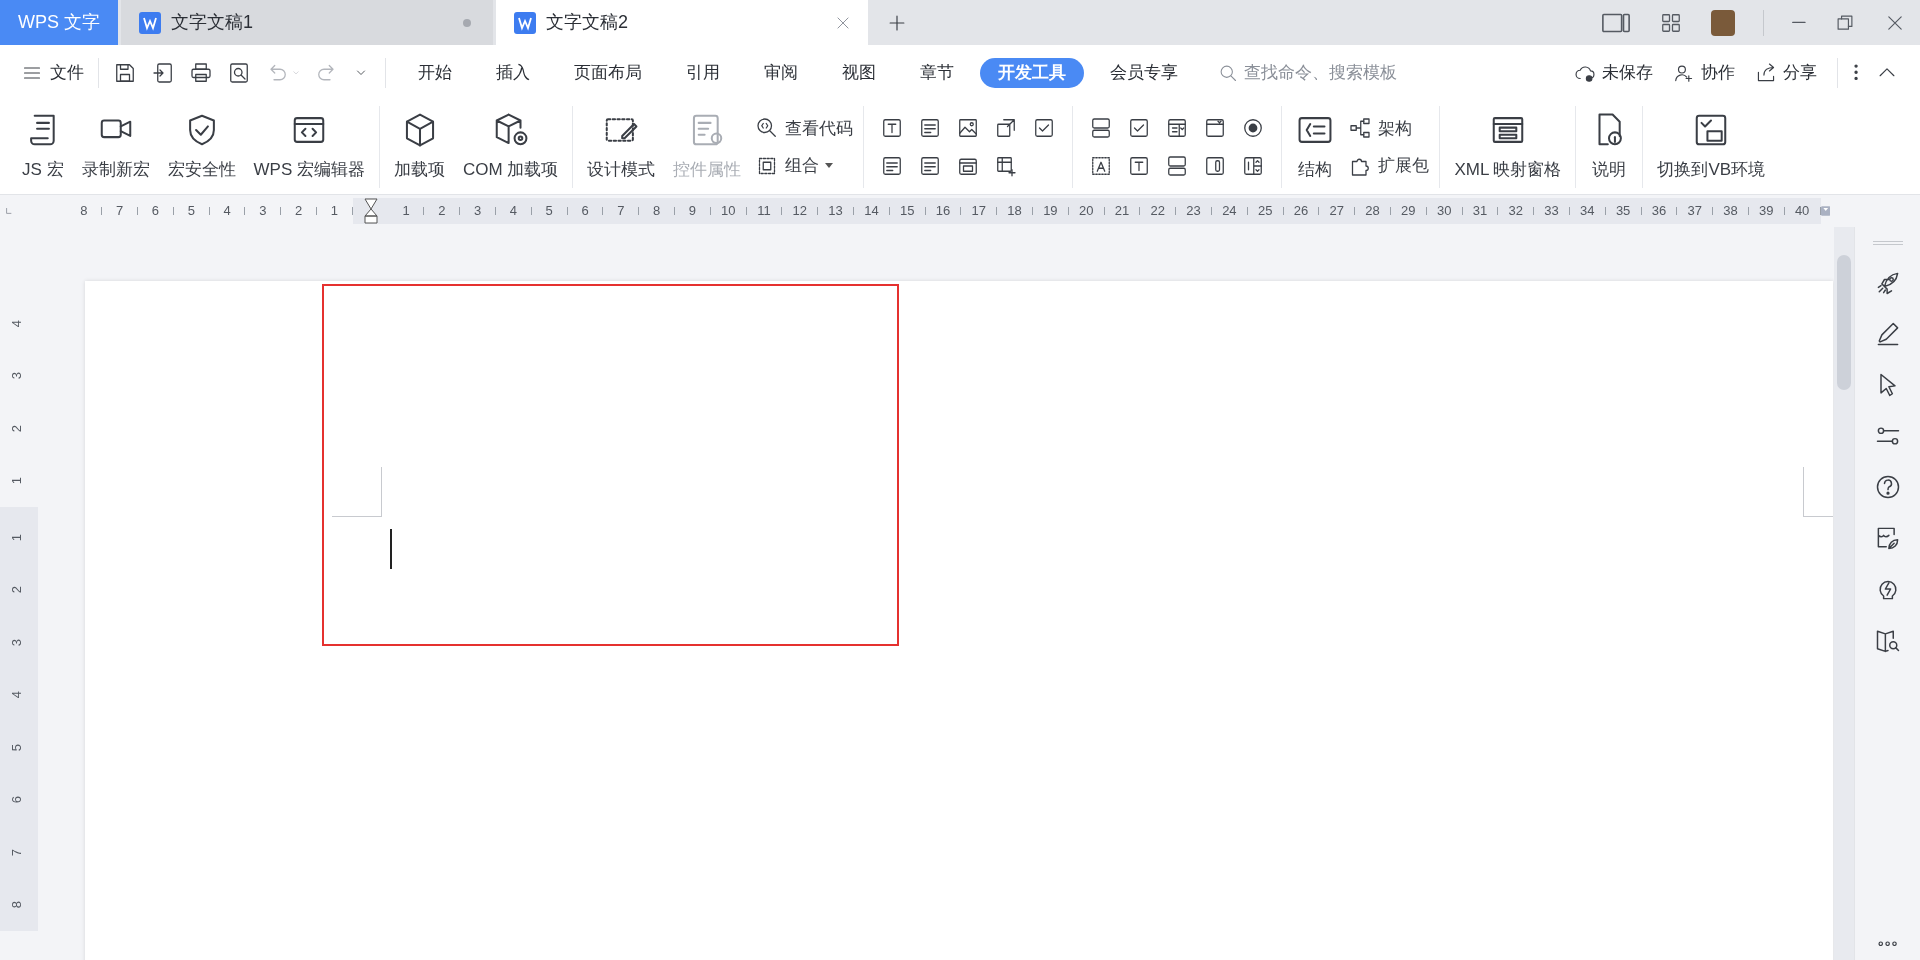 The height and width of the screenshot is (960, 1920). What do you see at coordinates (804, 128) in the screenshot?
I see `ribbon-button: 查看代码` at bounding box center [804, 128].